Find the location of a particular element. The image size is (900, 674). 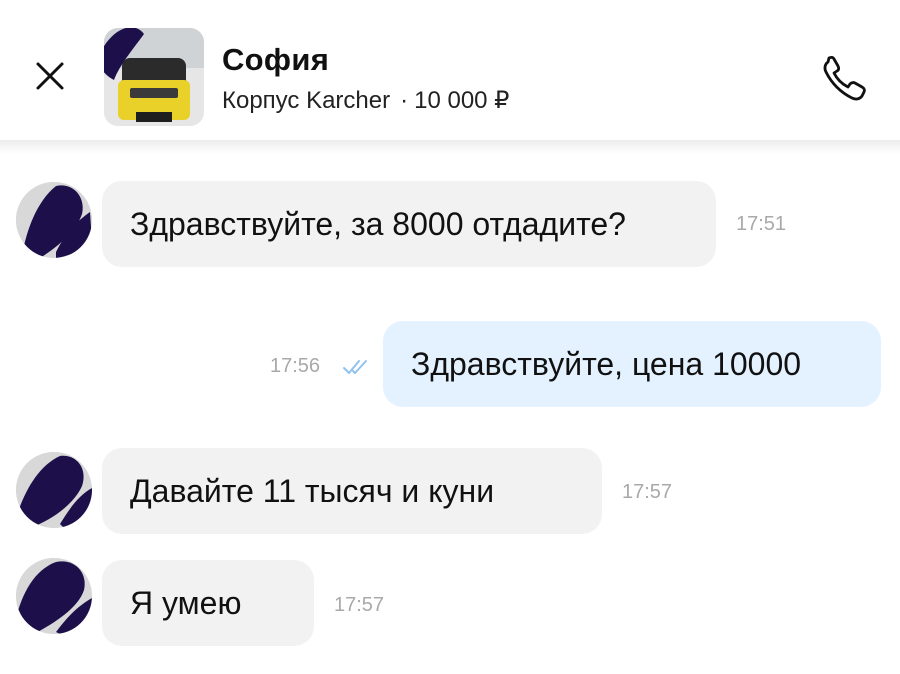

message-text: Давайте 11 тысяч и куни is located at coordinates (312, 490).